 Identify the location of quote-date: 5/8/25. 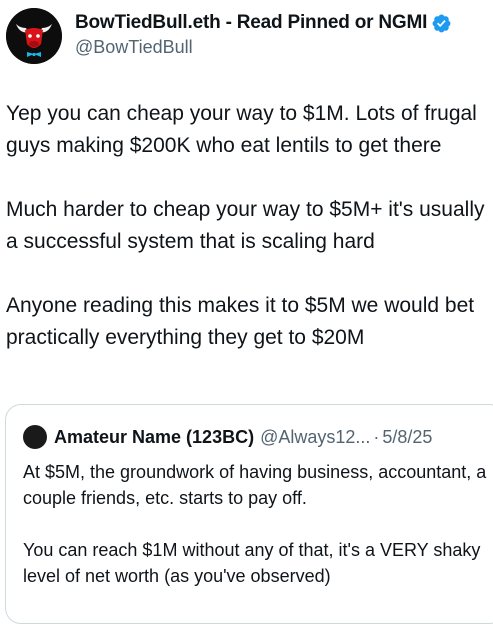
(407, 437).